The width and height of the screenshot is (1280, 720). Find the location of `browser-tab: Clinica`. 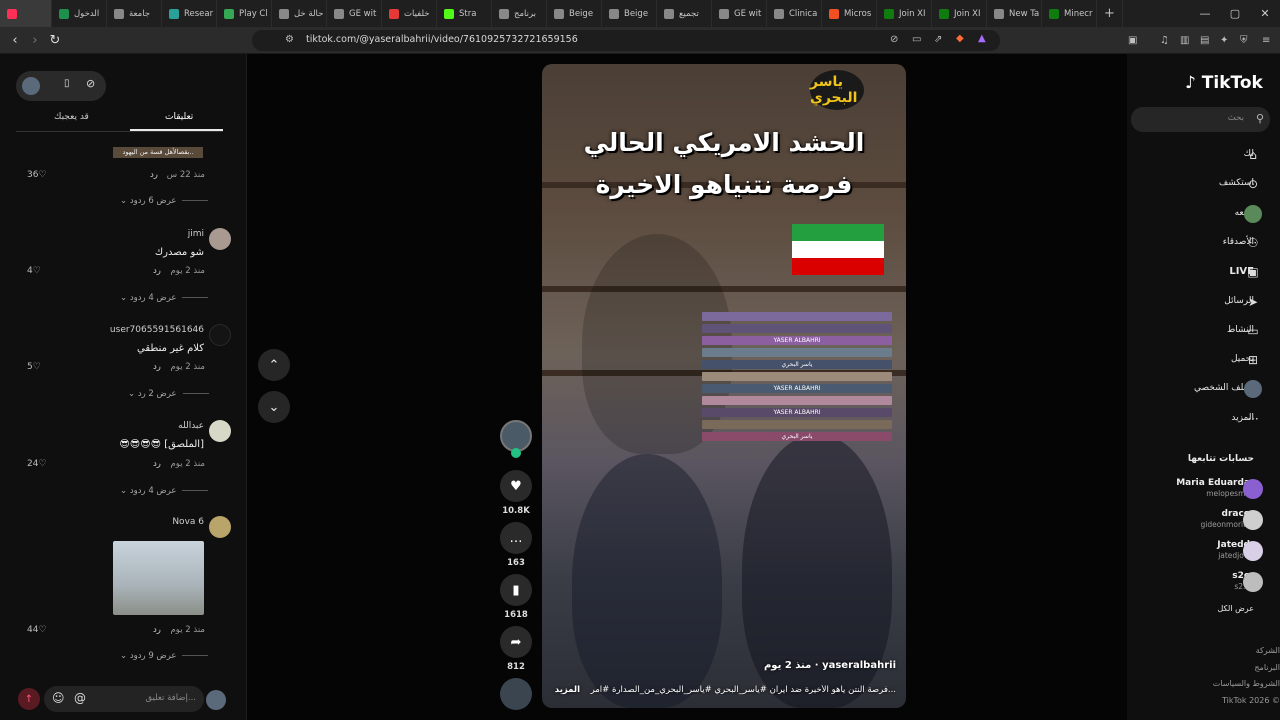

browser-tab: Clinica is located at coordinates (794, 13).